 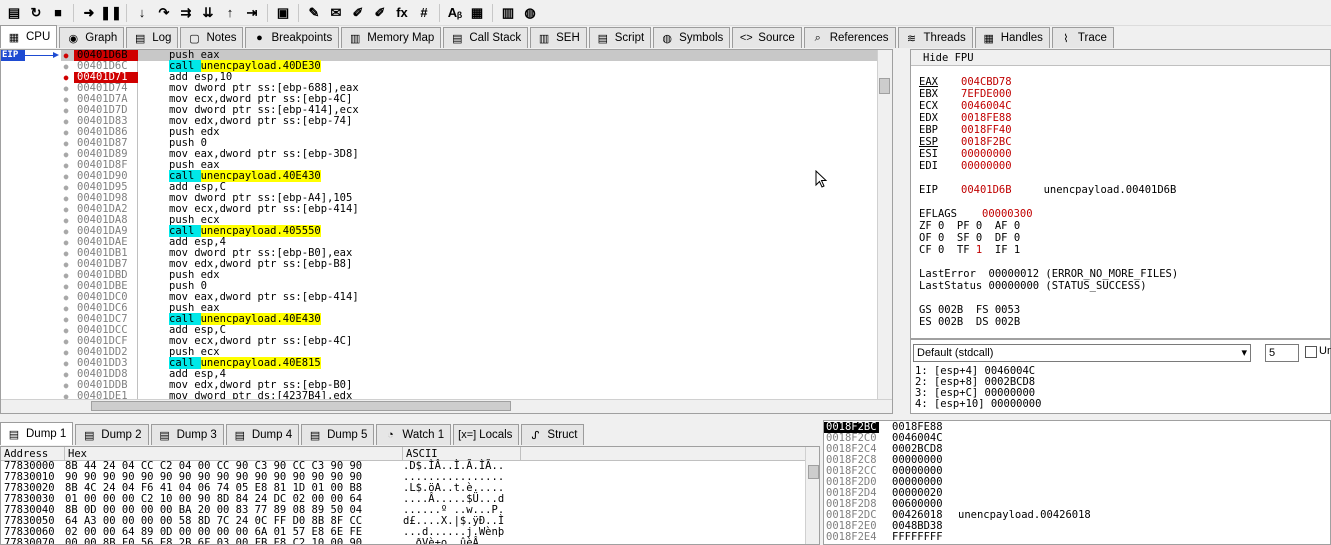 I want to click on preferences-button: ▦, so click(x=477, y=13).